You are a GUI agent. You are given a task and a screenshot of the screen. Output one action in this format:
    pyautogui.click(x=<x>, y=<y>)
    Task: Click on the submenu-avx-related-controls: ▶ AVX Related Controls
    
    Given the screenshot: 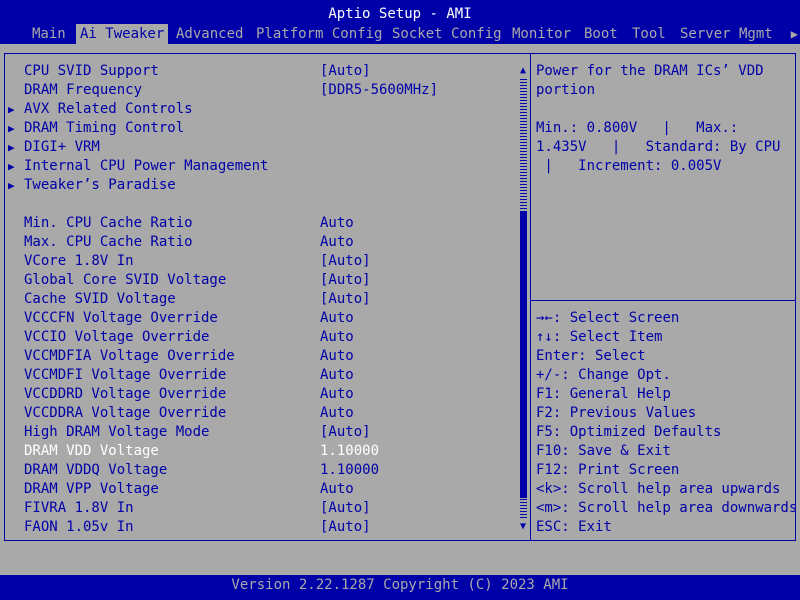 What is the action you would take?
    pyautogui.click(x=258, y=109)
    